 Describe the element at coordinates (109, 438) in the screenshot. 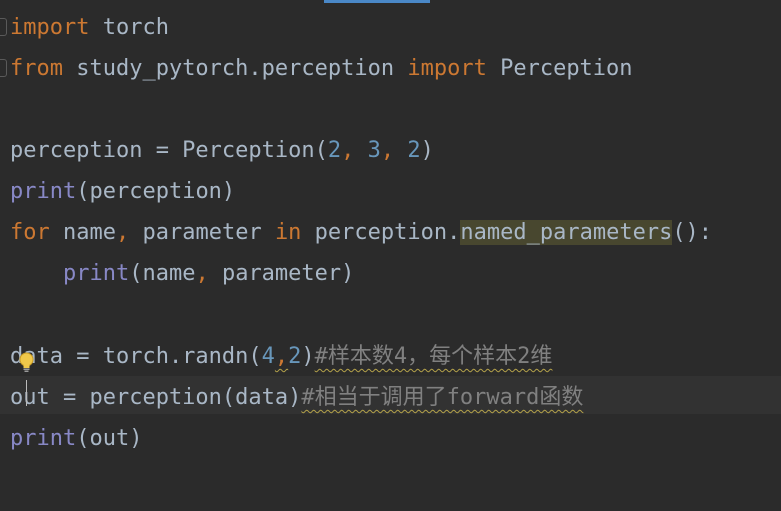

I see `code-text: (out)` at that location.